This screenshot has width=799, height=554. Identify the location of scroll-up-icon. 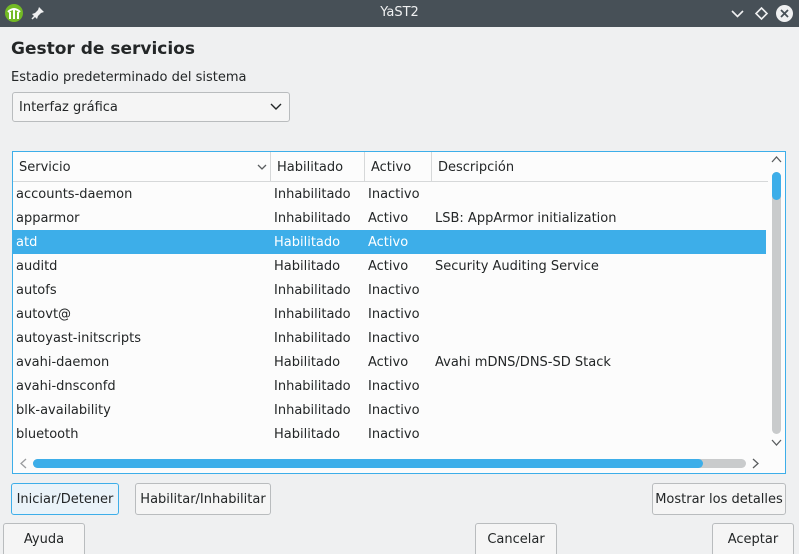
(776, 159).